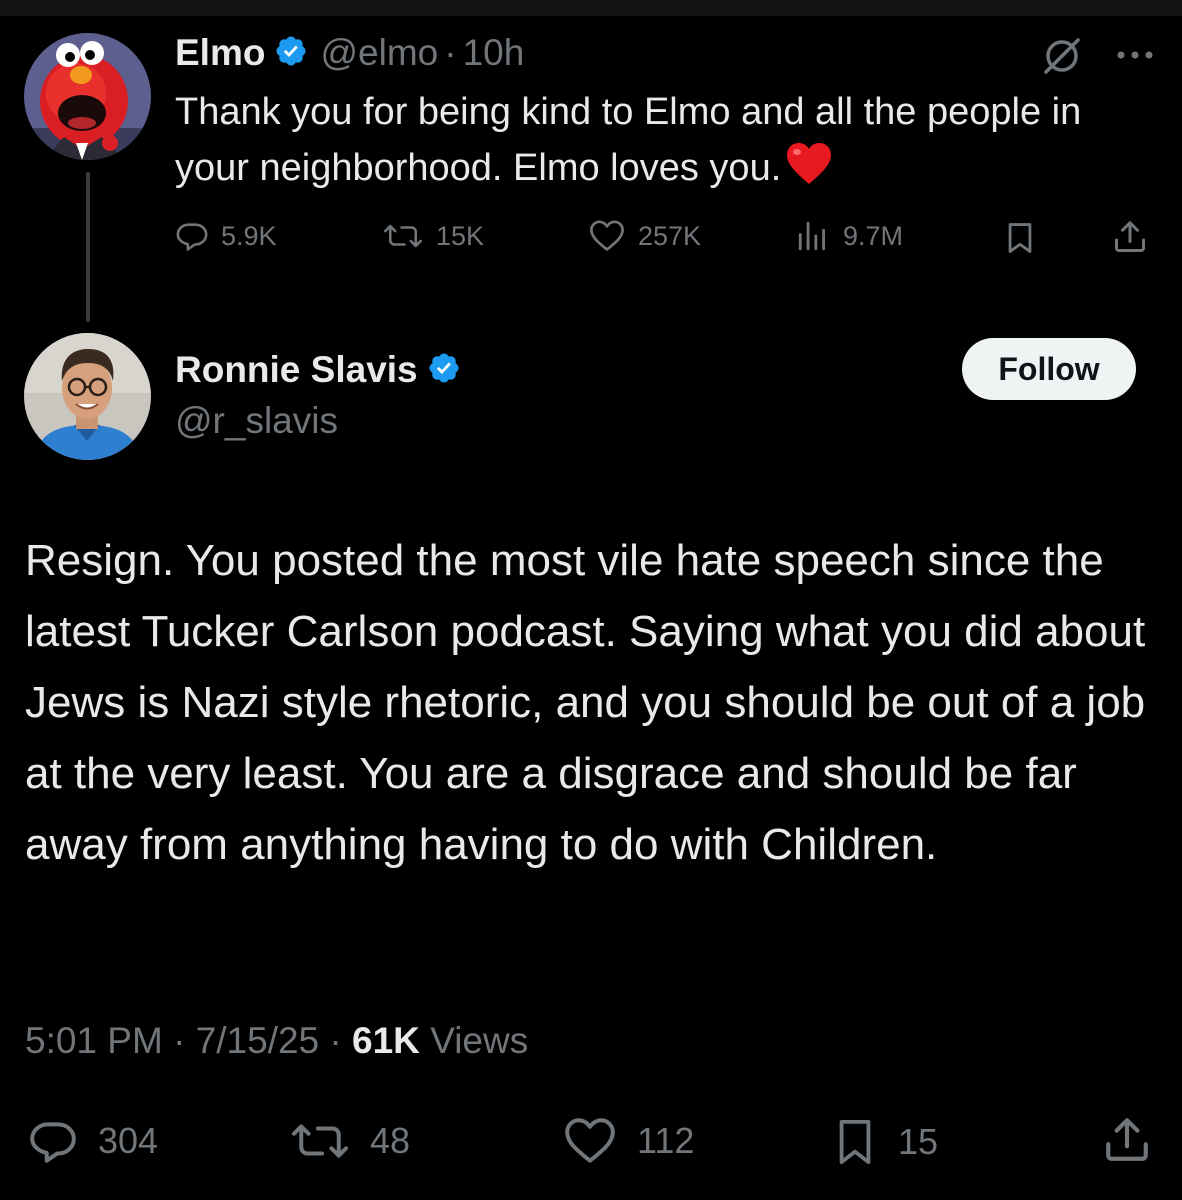 The image size is (1182, 1200). I want to click on views-action: 9.7M, so click(849, 236).